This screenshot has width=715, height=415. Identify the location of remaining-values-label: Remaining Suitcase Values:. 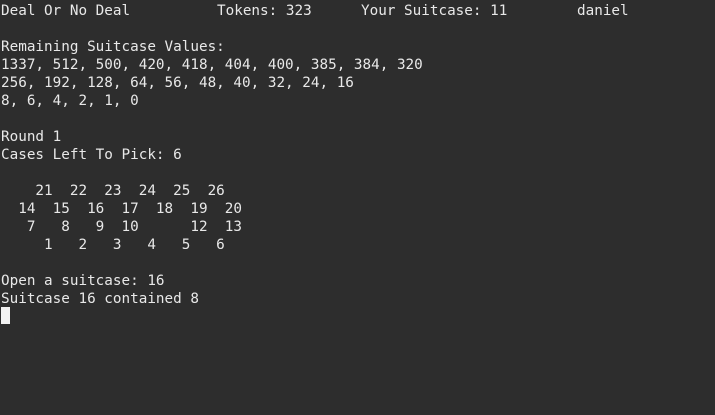
(113, 47).